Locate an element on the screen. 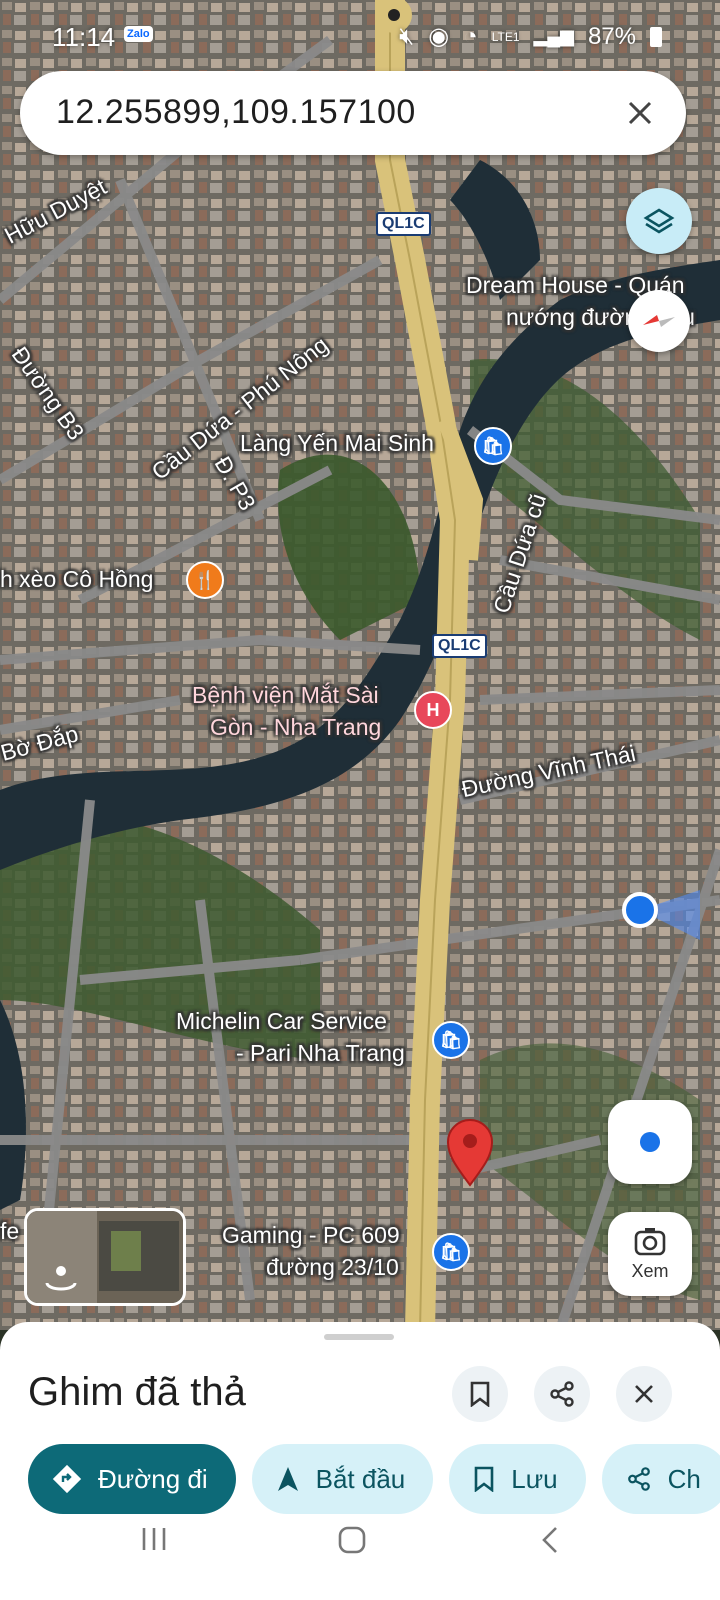  close-sheet-button is located at coordinates (644, 1394).